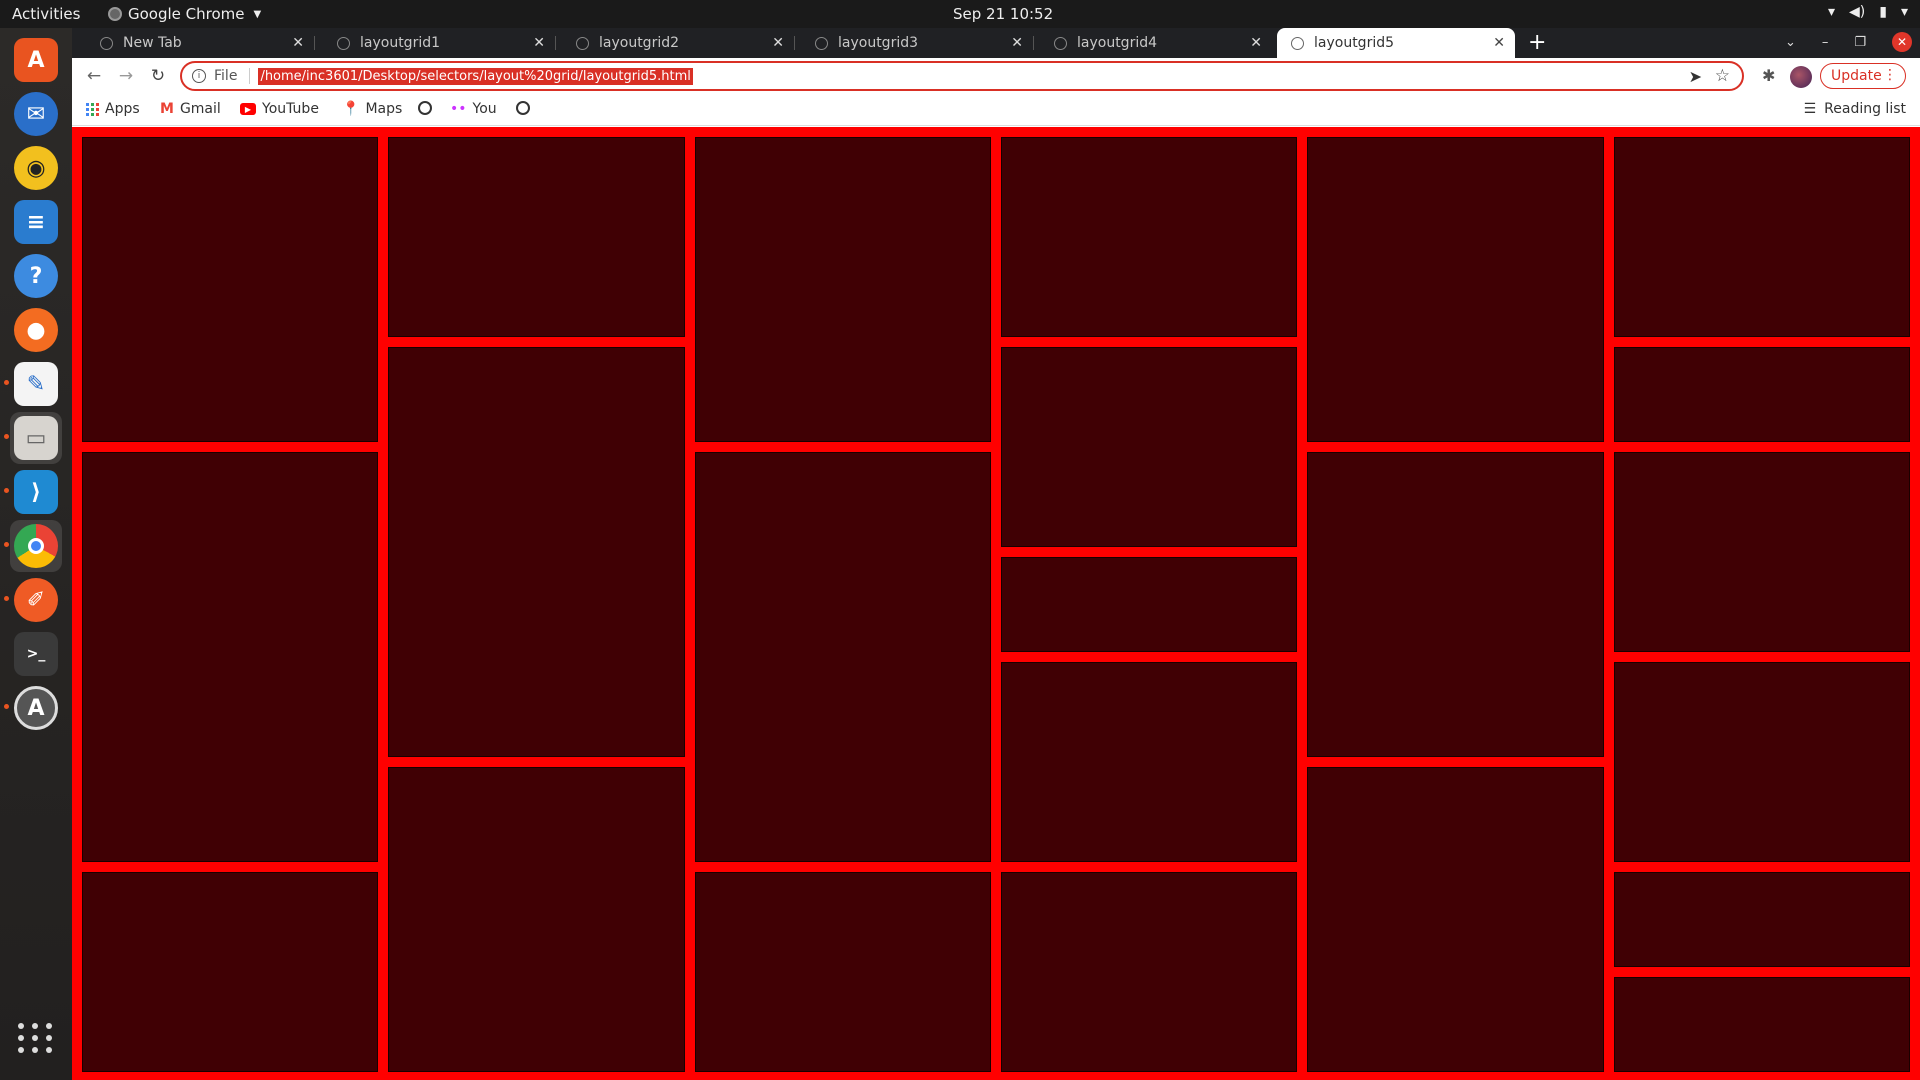 The width and height of the screenshot is (1920, 1080). I want to click on bookmark-apps: Apps, so click(113, 109).